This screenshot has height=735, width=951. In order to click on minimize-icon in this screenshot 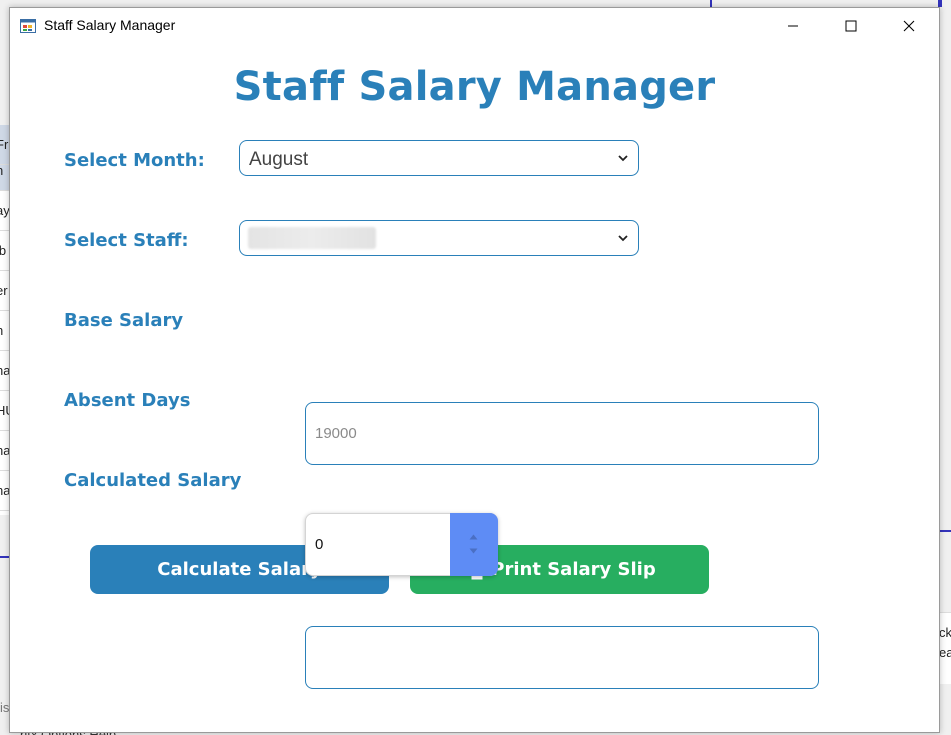, I will do `click(793, 26)`.